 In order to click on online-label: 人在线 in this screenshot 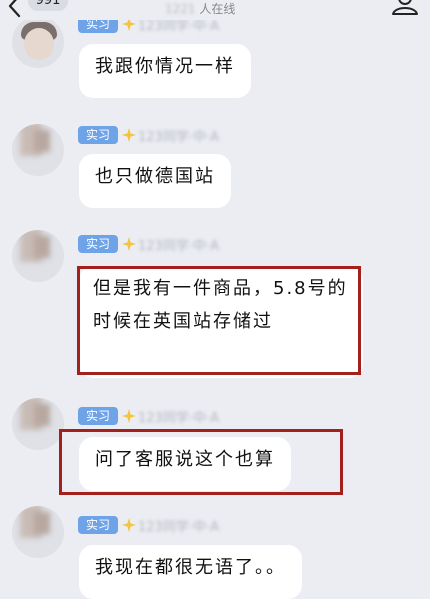, I will do `click(217, 9)`.